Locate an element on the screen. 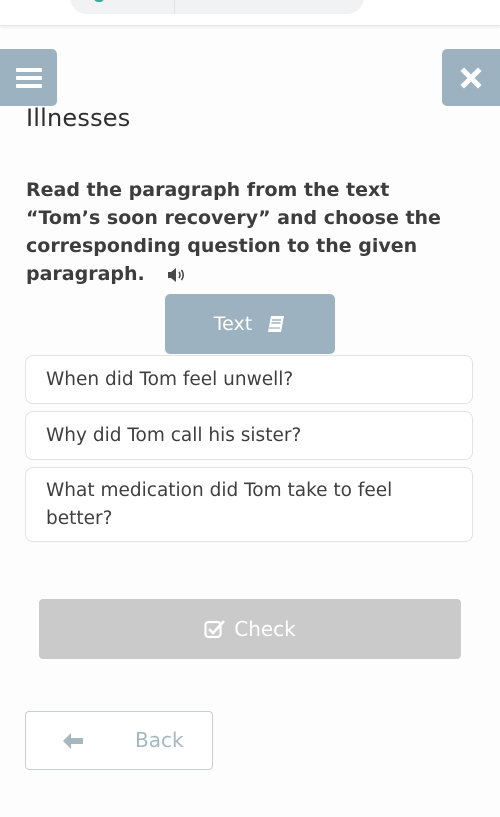 This screenshot has width=500, height=817. check-button-label: Check is located at coordinates (265, 629).